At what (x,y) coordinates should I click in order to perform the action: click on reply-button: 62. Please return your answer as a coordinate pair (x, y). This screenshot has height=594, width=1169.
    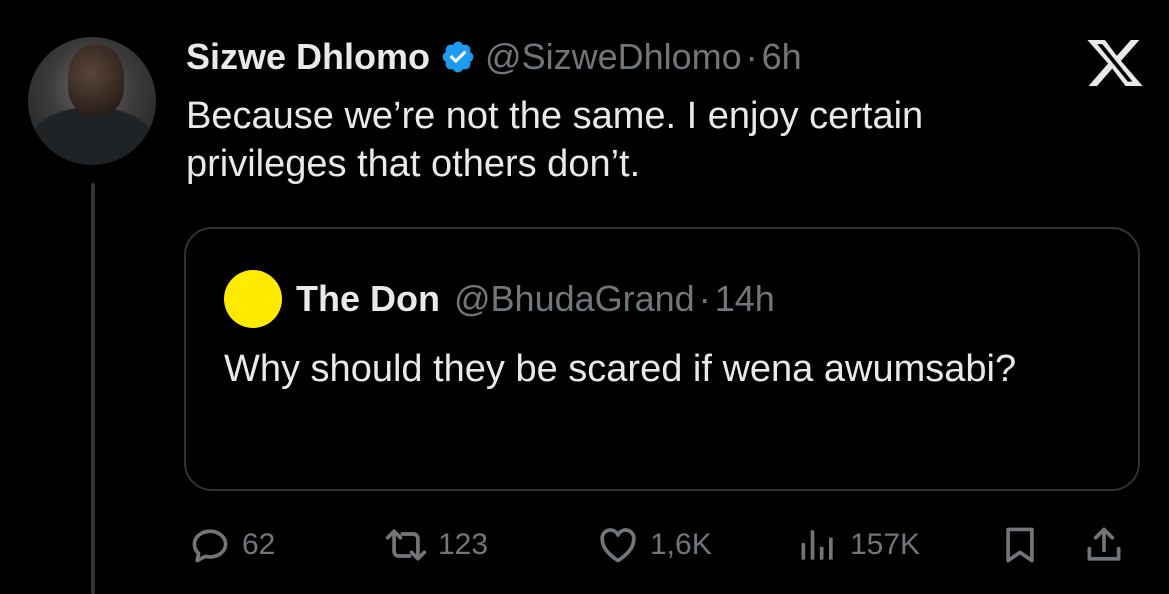
    Looking at the image, I should click on (231, 545).